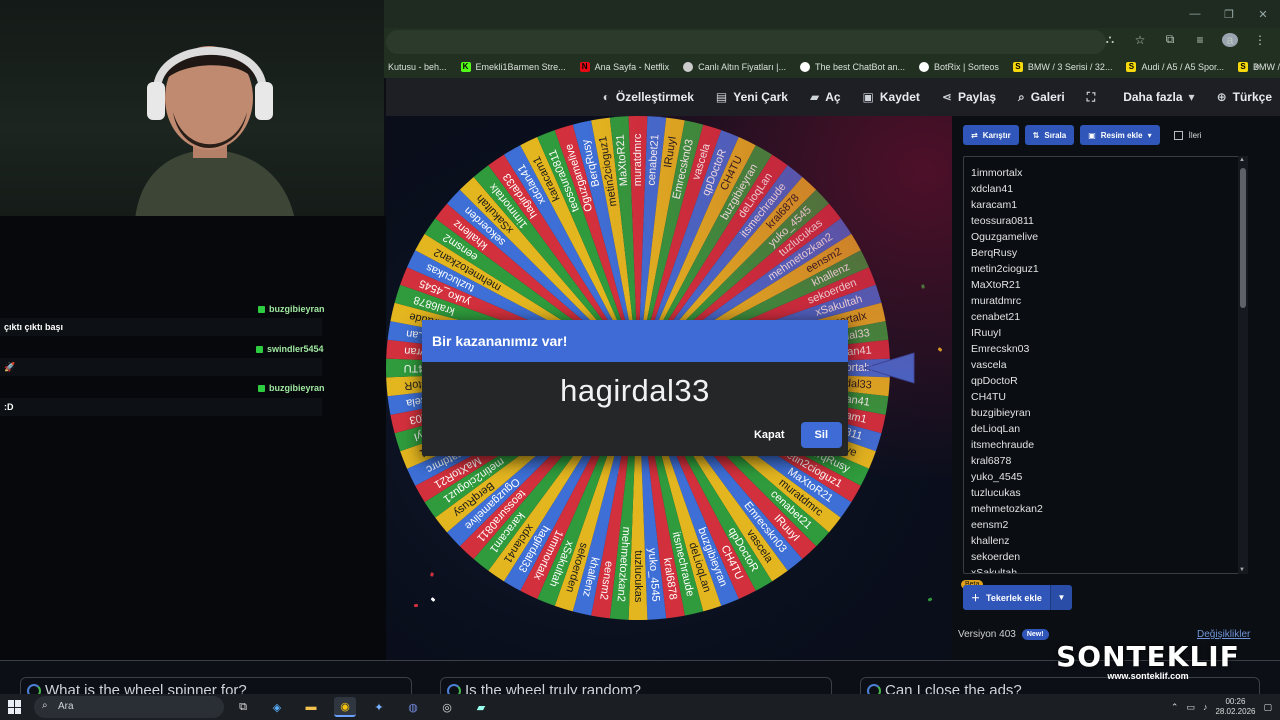 Image resolution: width=1280 pixels, height=720 pixels. I want to click on entries-scrollbar: ▲ ▼, so click(1243, 365).